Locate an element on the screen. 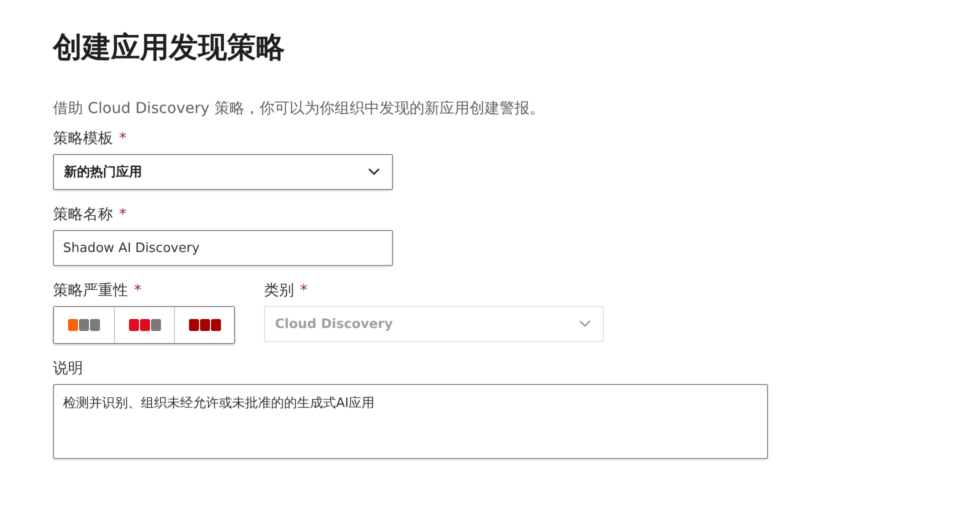 This screenshot has width=964, height=518. field-label: 说明 is located at coordinates (68, 368).